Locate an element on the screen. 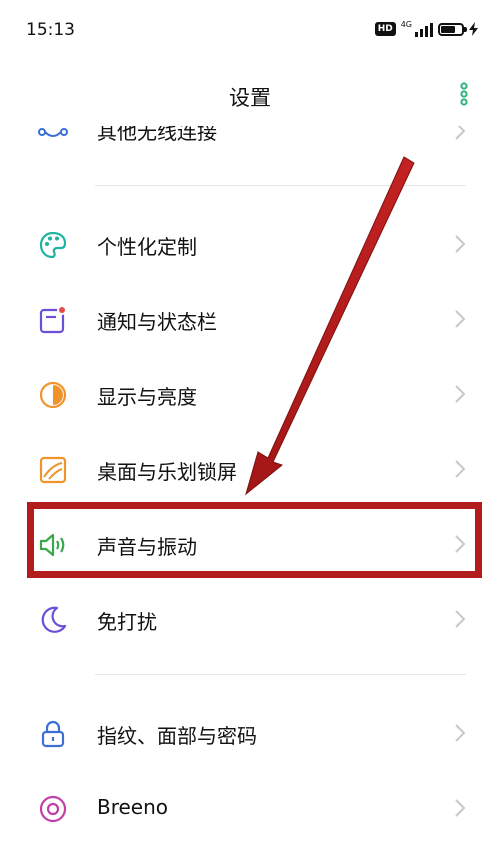 Image resolution: width=500 pixels, height=867 pixels. settings-item-do-not-disturb: 免打扰 is located at coordinates (250, 618).